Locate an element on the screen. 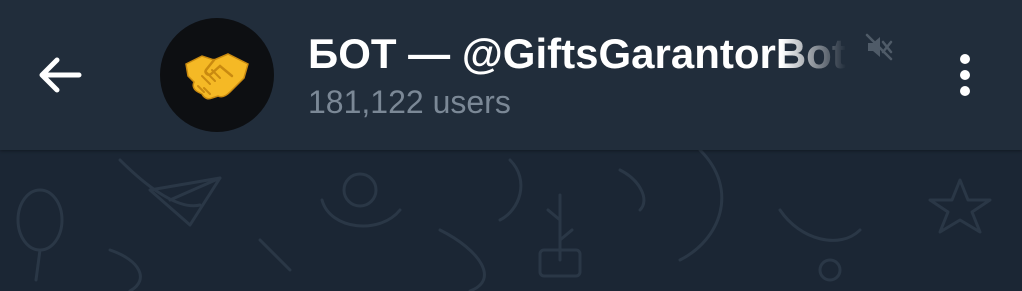  avatar is located at coordinates (217, 75).